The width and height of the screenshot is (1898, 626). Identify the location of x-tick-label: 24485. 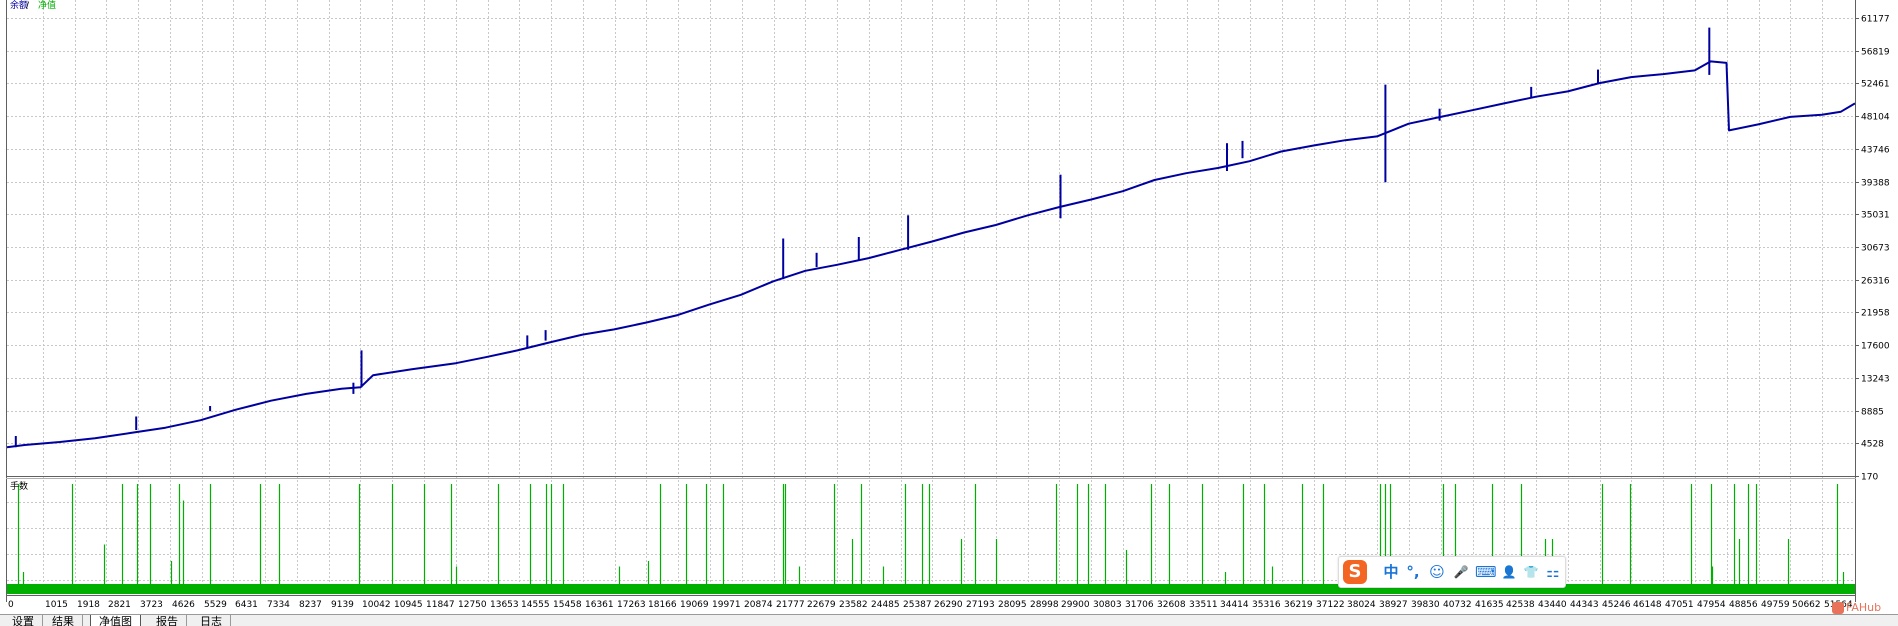
(885, 605).